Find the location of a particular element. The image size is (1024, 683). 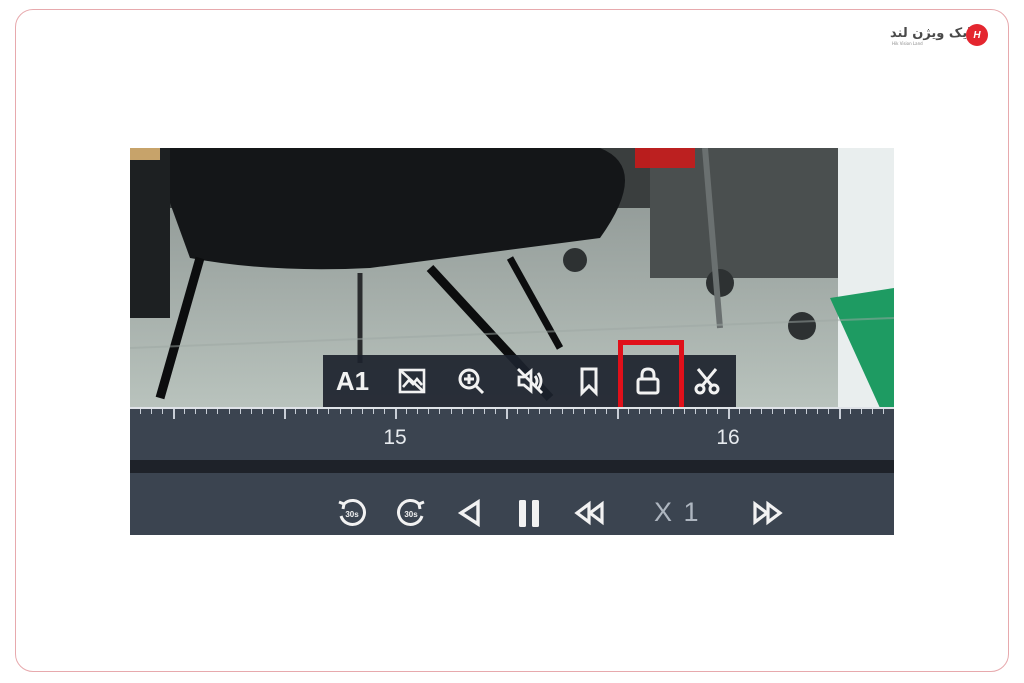

timeline-label-16: 16 is located at coordinates (728, 437).